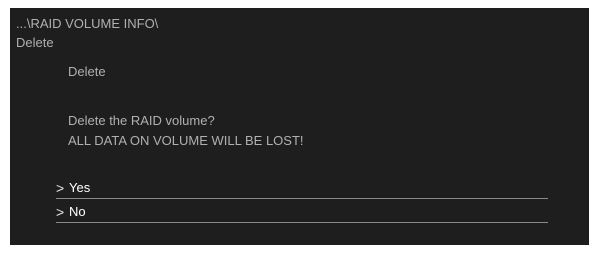 This screenshot has width=598, height=253. Describe the element at coordinates (141, 120) in the screenshot. I see `confirm-question: Delete the RAID volume?` at that location.